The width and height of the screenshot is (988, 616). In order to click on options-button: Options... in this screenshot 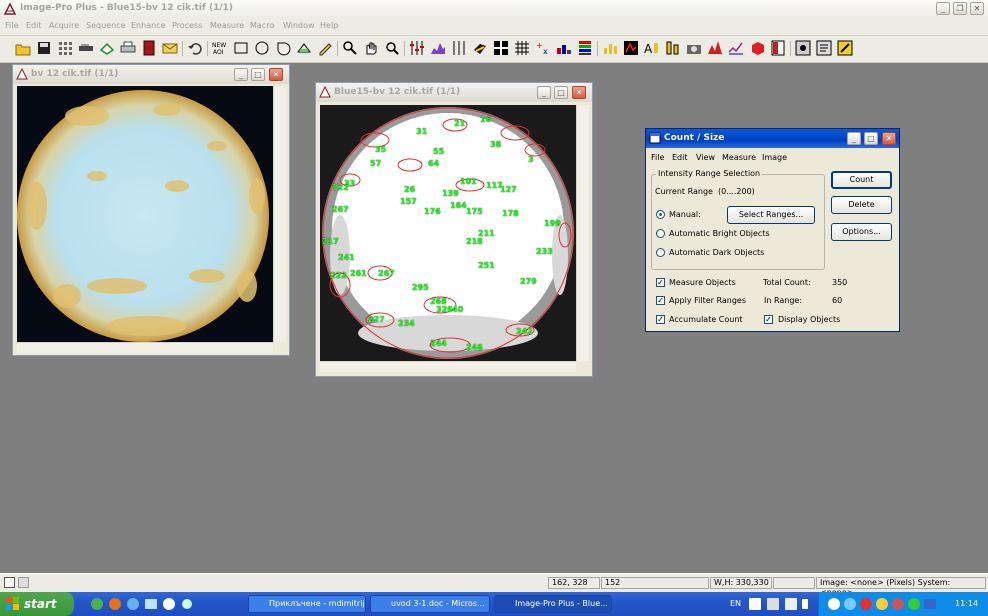, I will do `click(861, 232)`.